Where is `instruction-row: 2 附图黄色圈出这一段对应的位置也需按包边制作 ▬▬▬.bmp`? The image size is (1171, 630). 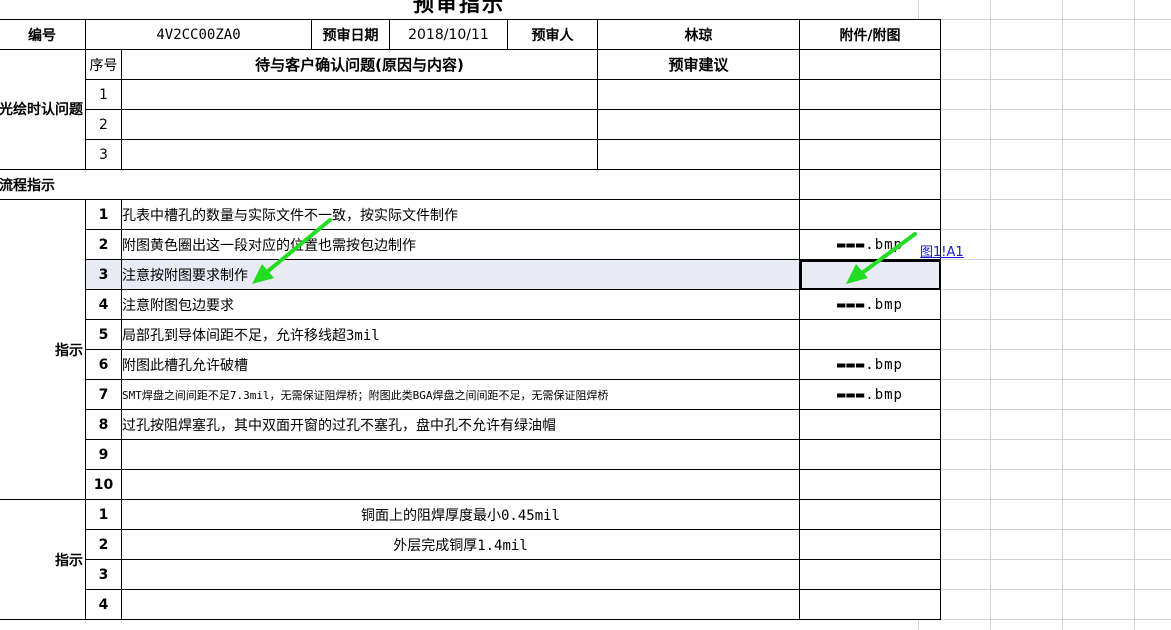 instruction-row: 2 附图黄色圈出这一段对应的位置也需按包边制作 ▬▬▬.bmp is located at coordinates (470, 244).